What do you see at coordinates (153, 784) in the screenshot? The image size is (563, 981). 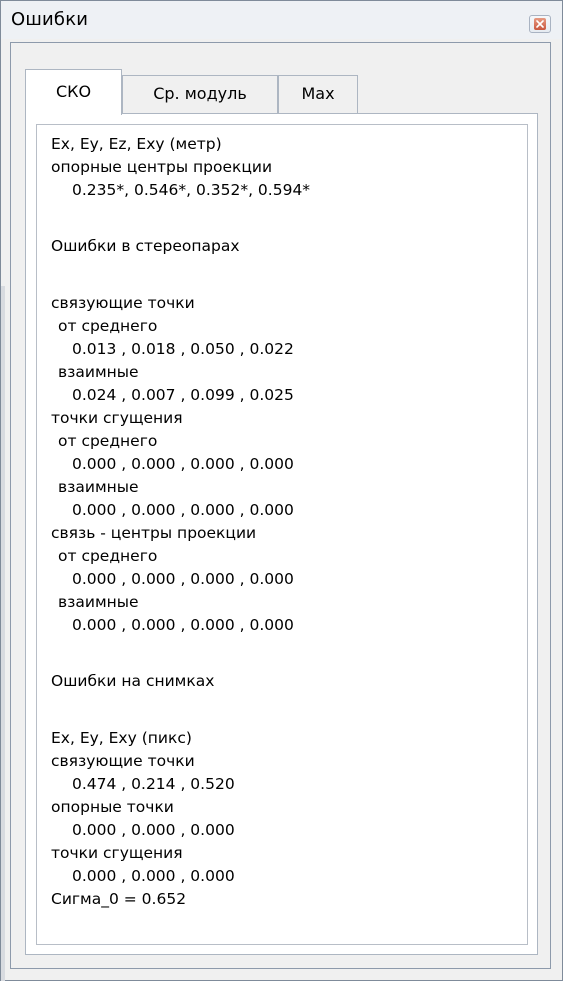 I see `report-line: 0.474 , 0.214 , 0.520` at bounding box center [153, 784].